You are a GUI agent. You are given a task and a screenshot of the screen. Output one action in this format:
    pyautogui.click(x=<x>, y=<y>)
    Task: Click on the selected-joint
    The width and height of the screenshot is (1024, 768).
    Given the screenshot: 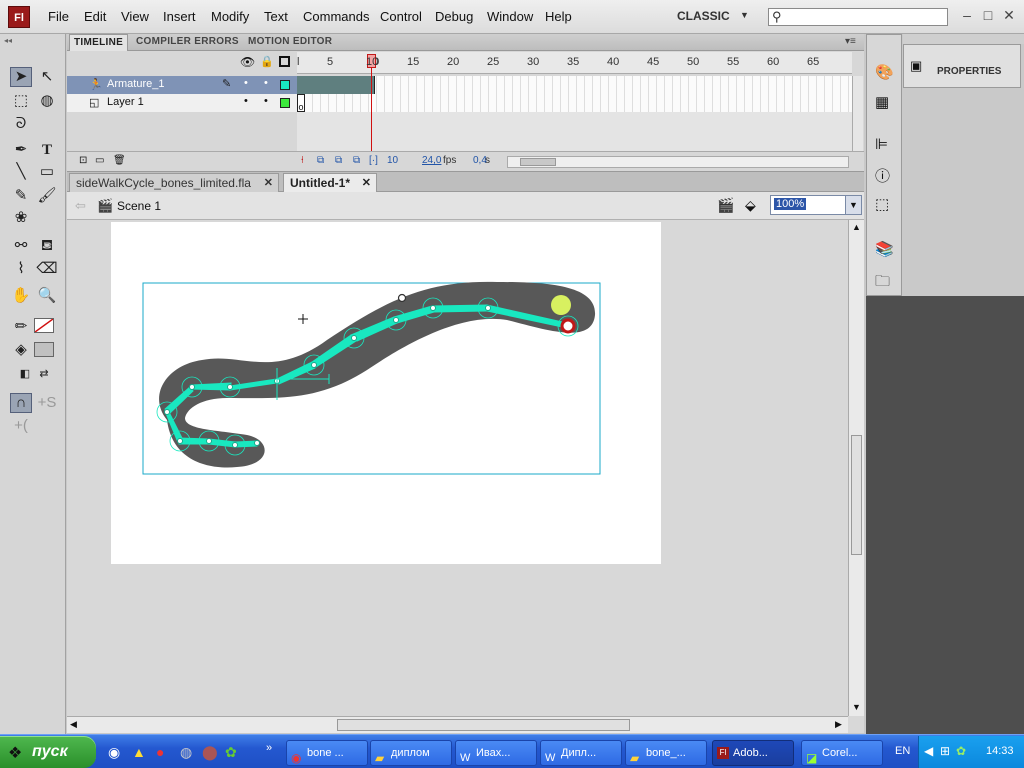 What is the action you would take?
    pyautogui.click(x=568, y=326)
    